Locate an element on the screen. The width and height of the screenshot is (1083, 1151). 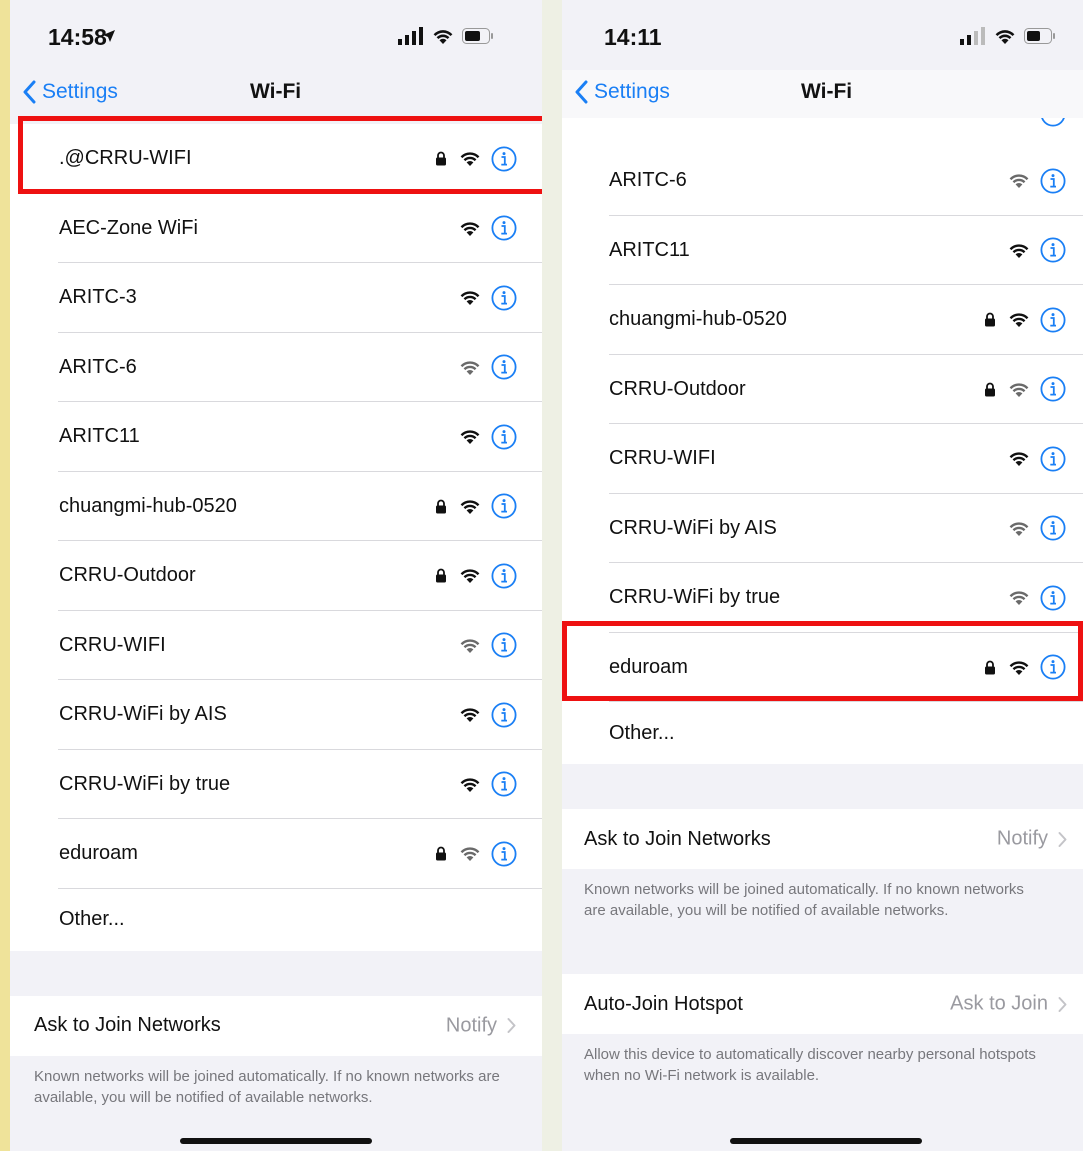
status-time: 14:11 is located at coordinates (633, 37).